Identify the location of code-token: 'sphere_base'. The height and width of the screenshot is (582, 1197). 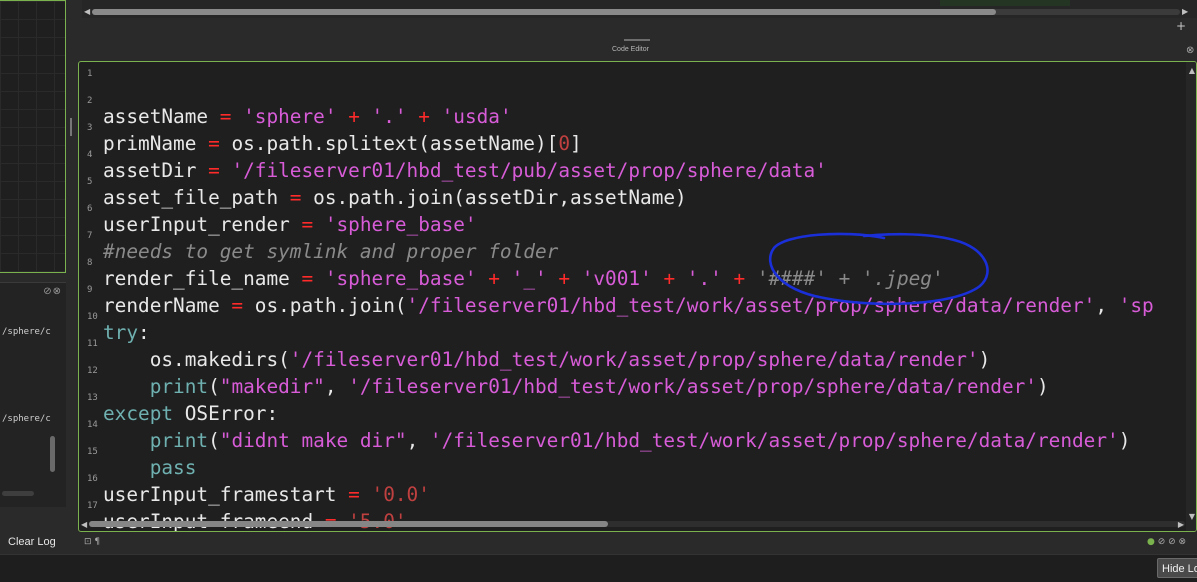
(400, 224).